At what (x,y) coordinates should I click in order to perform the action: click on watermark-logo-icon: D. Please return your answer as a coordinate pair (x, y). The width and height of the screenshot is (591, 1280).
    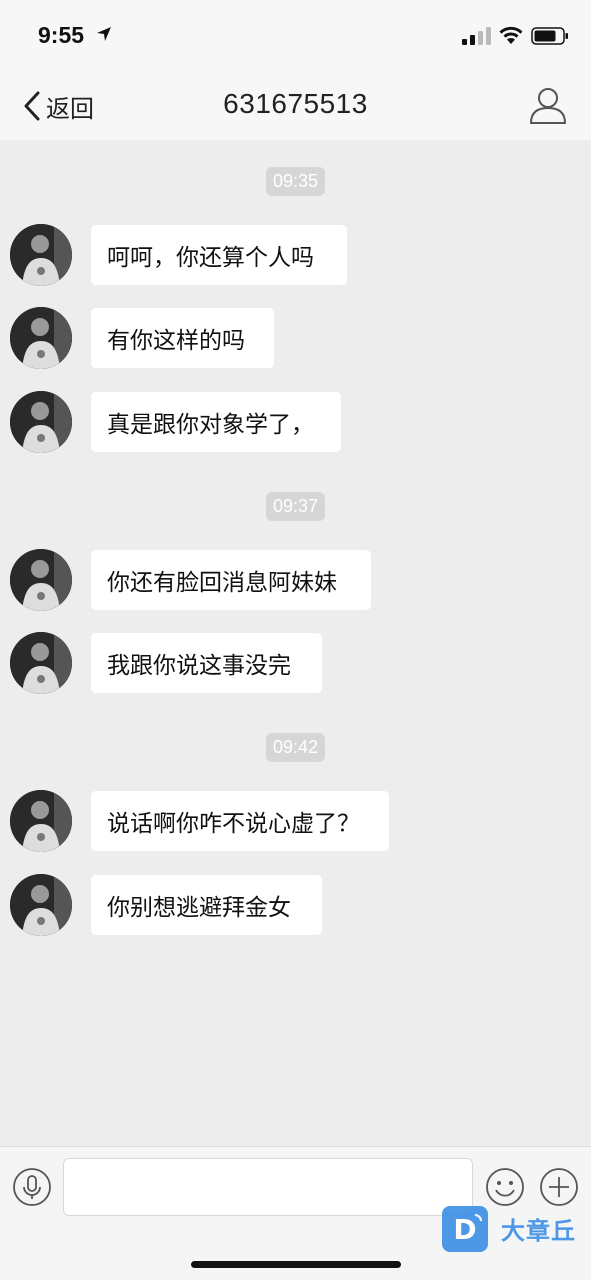
    Looking at the image, I should click on (465, 1229).